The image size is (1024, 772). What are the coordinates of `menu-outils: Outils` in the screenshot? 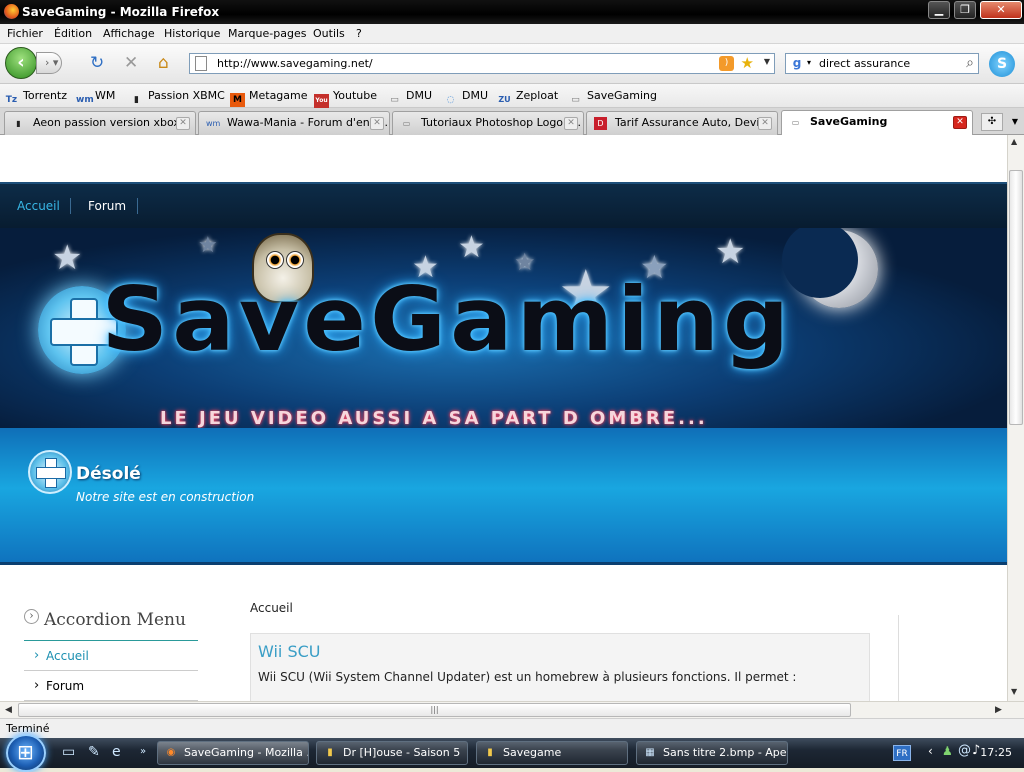 It's located at (329, 33).